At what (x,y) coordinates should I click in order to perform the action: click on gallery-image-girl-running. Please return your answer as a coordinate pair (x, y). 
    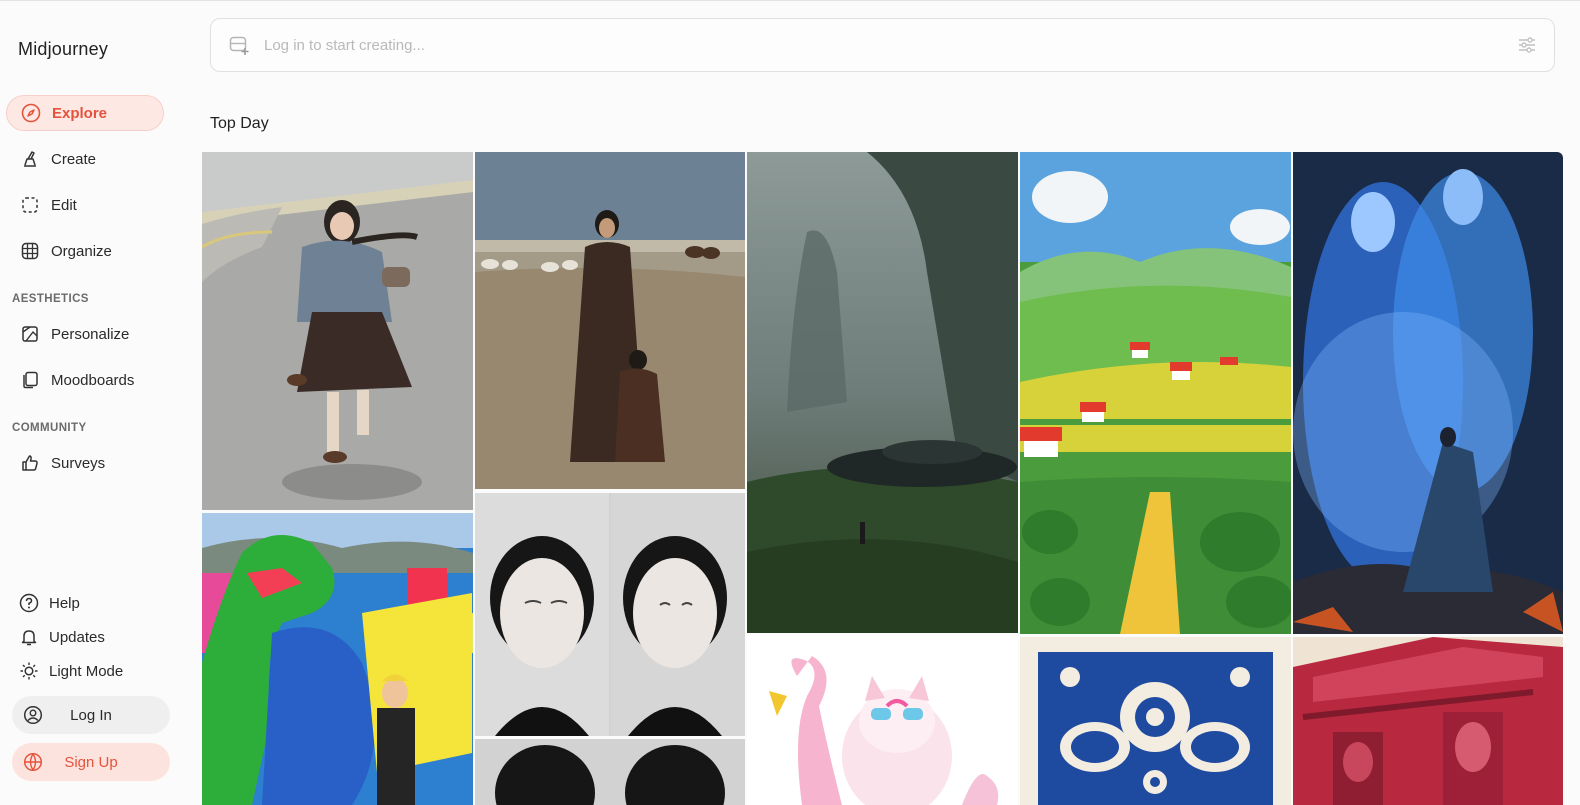
    Looking at the image, I should click on (337, 331).